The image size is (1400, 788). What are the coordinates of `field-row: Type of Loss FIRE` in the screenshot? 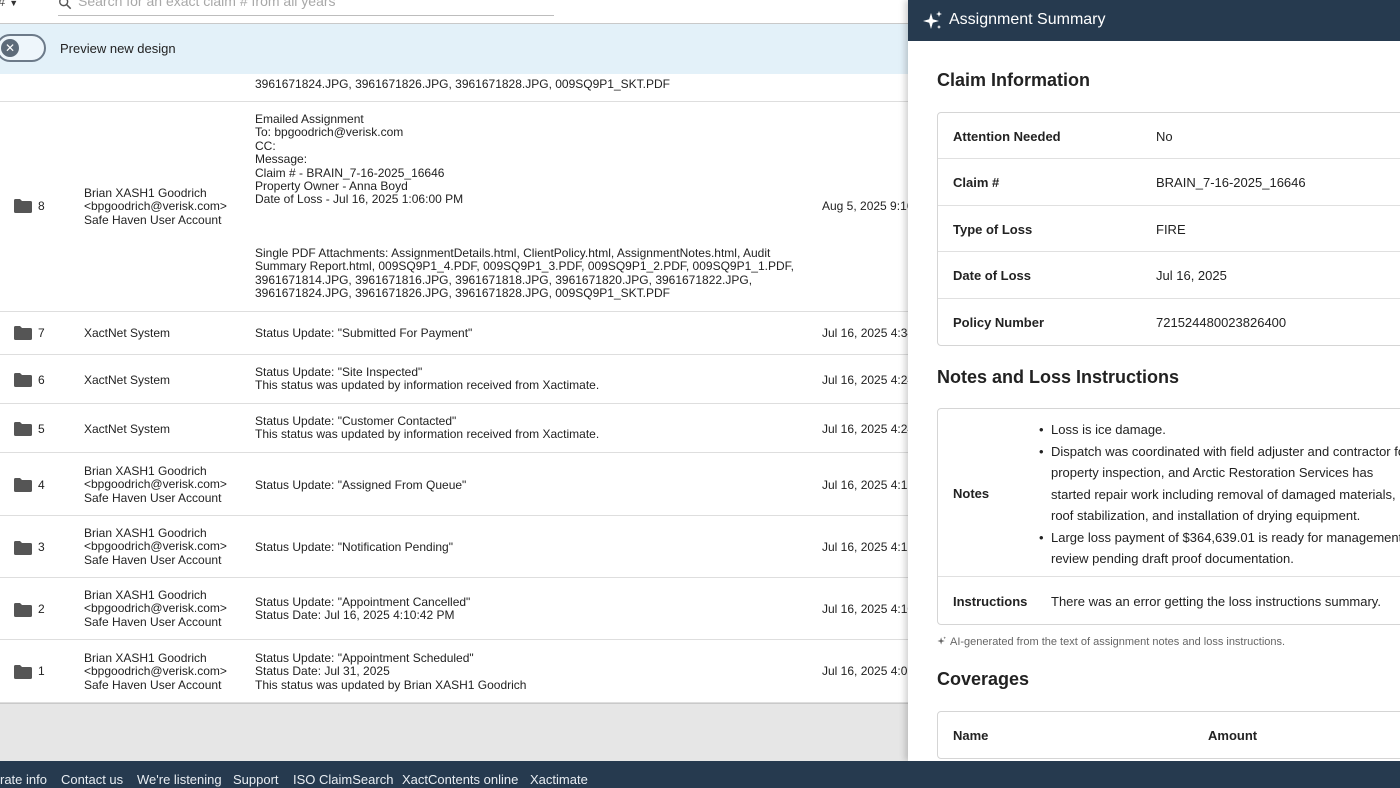 It's located at (1169, 229).